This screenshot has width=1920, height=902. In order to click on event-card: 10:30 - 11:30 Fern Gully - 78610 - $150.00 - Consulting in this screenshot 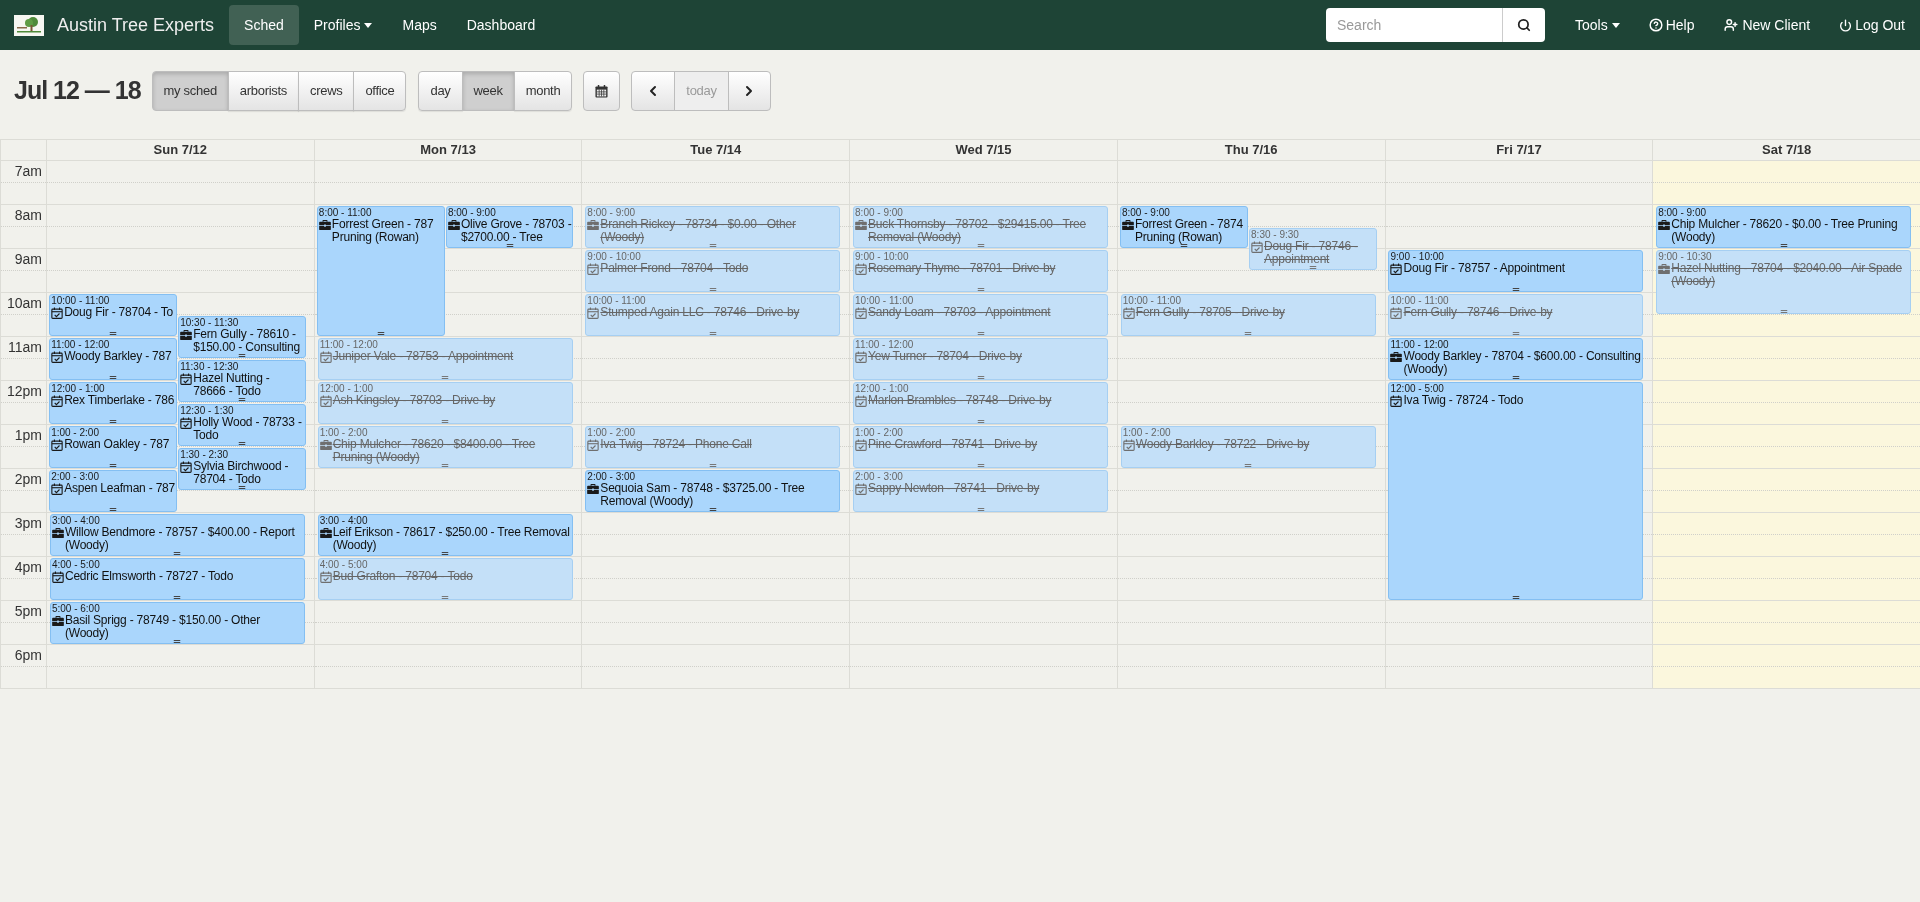, I will do `click(242, 337)`.